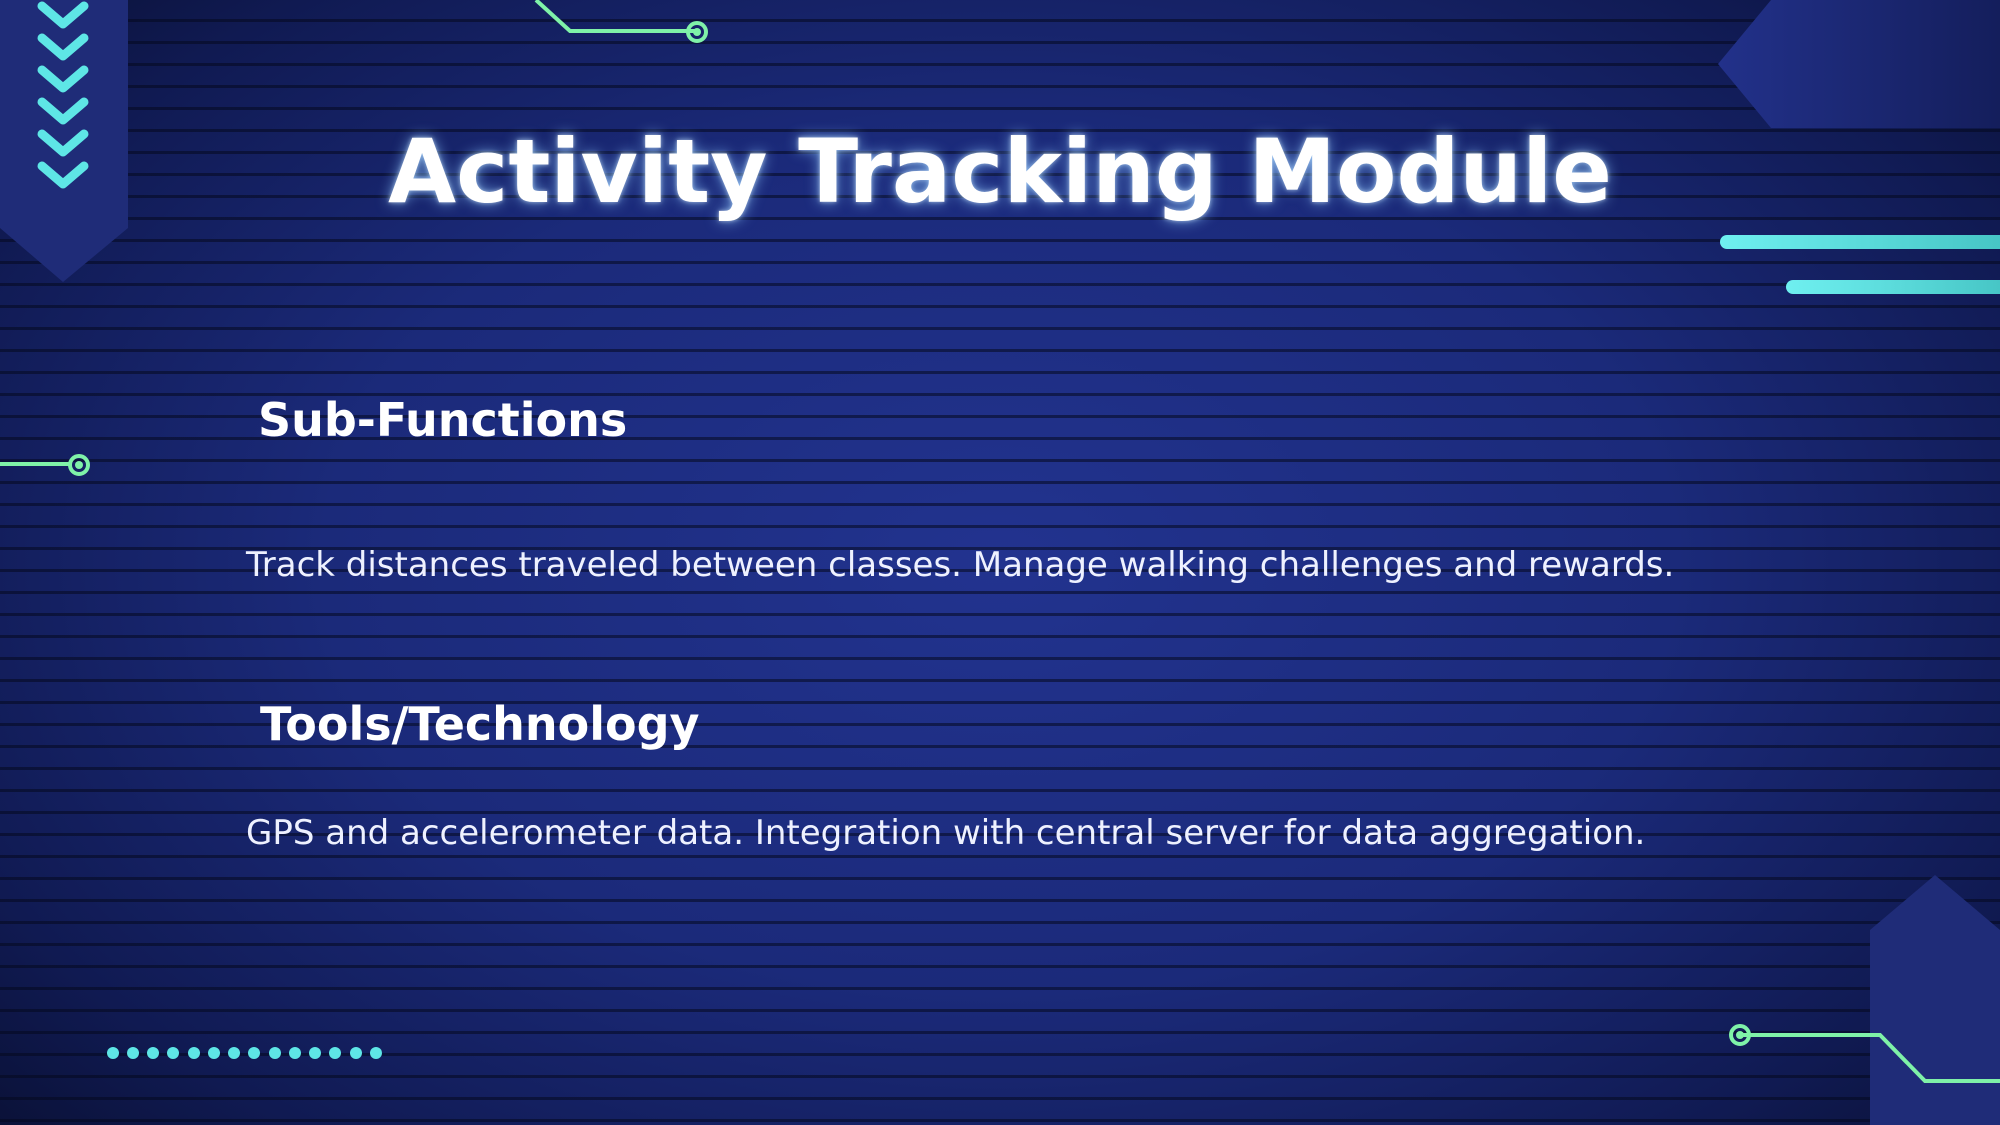 Image resolution: width=2000 pixels, height=1125 pixels. I want to click on hexagon-panel-top, so click(1859, 64).